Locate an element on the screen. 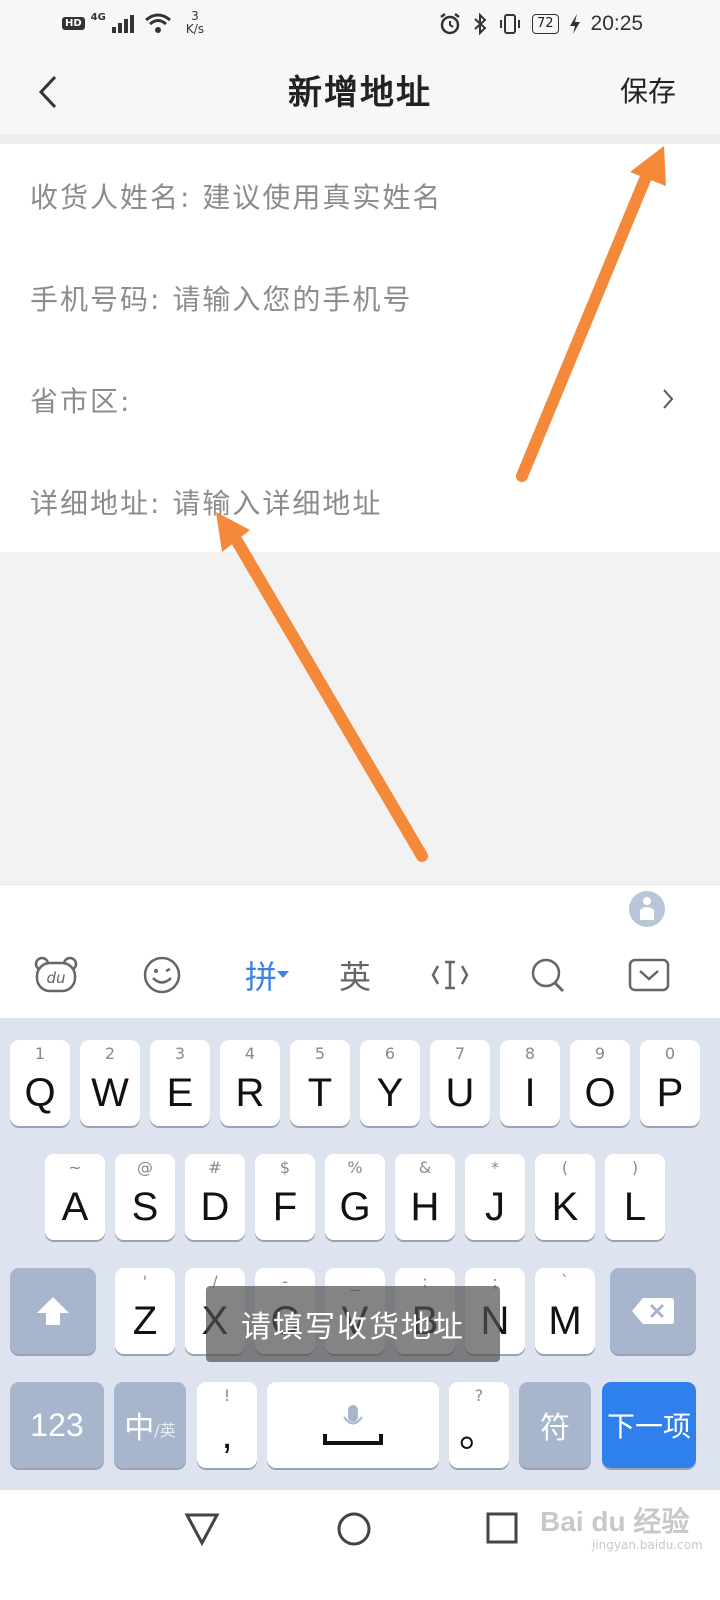 The height and width of the screenshot is (1600, 720). chevron-right-icon is located at coordinates (668, 399).